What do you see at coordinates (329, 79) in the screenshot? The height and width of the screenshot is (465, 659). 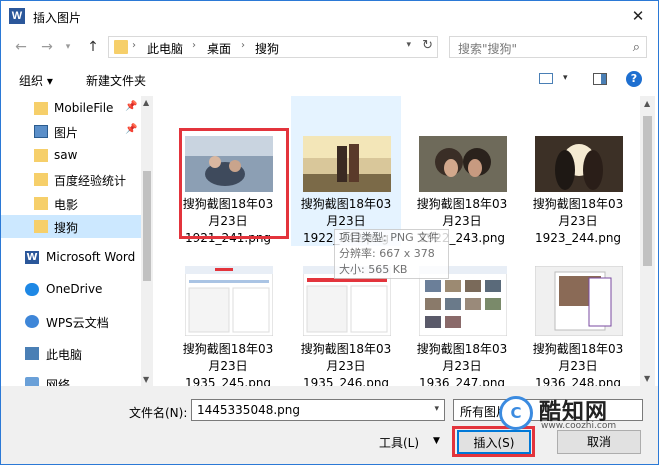 I see `command-bar: 组织 ▾ 新建文件夹 ▾ ?` at bounding box center [329, 79].